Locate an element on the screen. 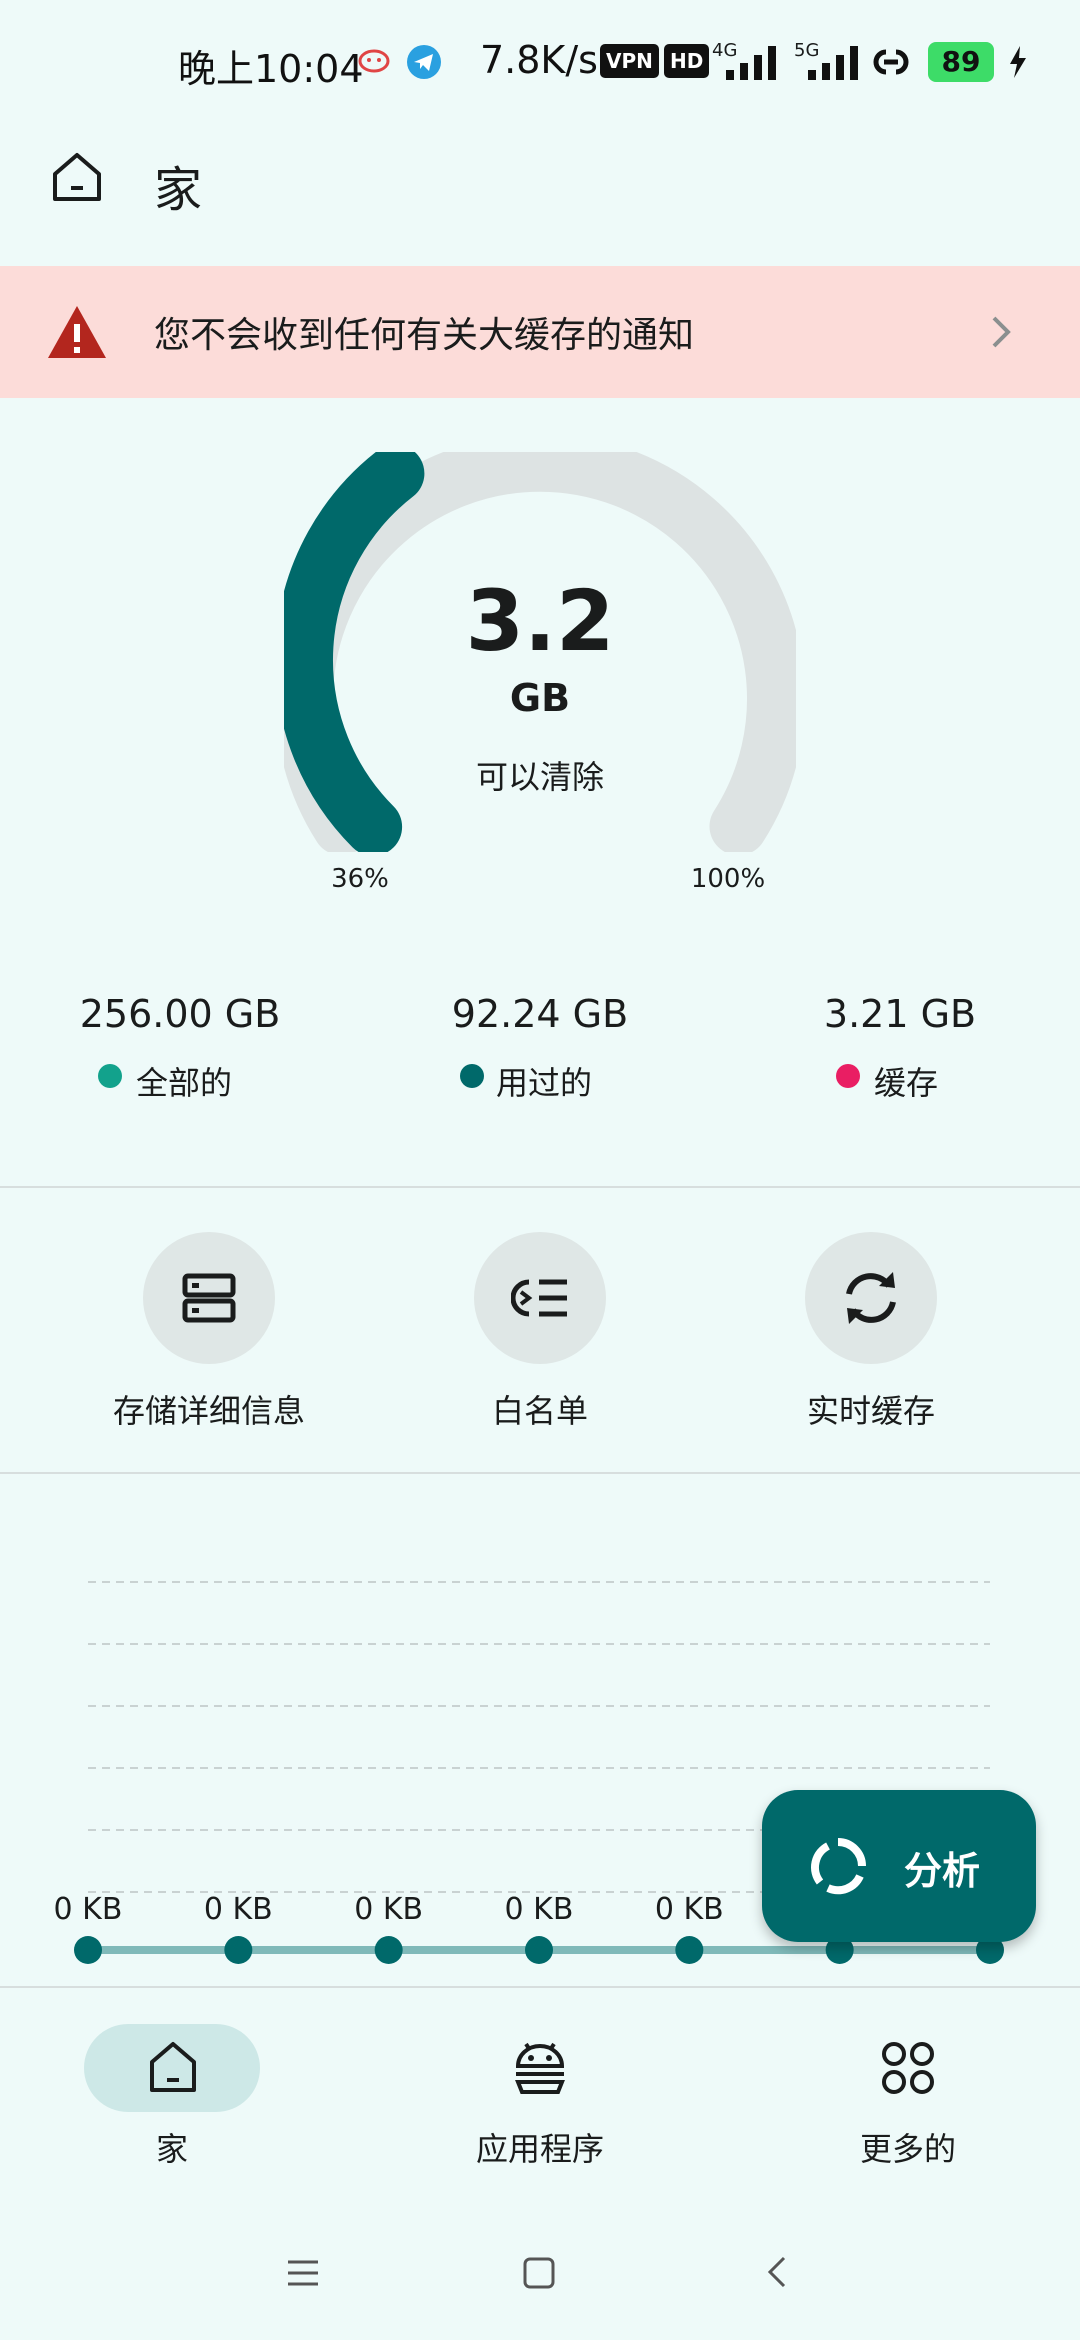  stat-cache-value: 3.21 GB is located at coordinates (900, 1014).